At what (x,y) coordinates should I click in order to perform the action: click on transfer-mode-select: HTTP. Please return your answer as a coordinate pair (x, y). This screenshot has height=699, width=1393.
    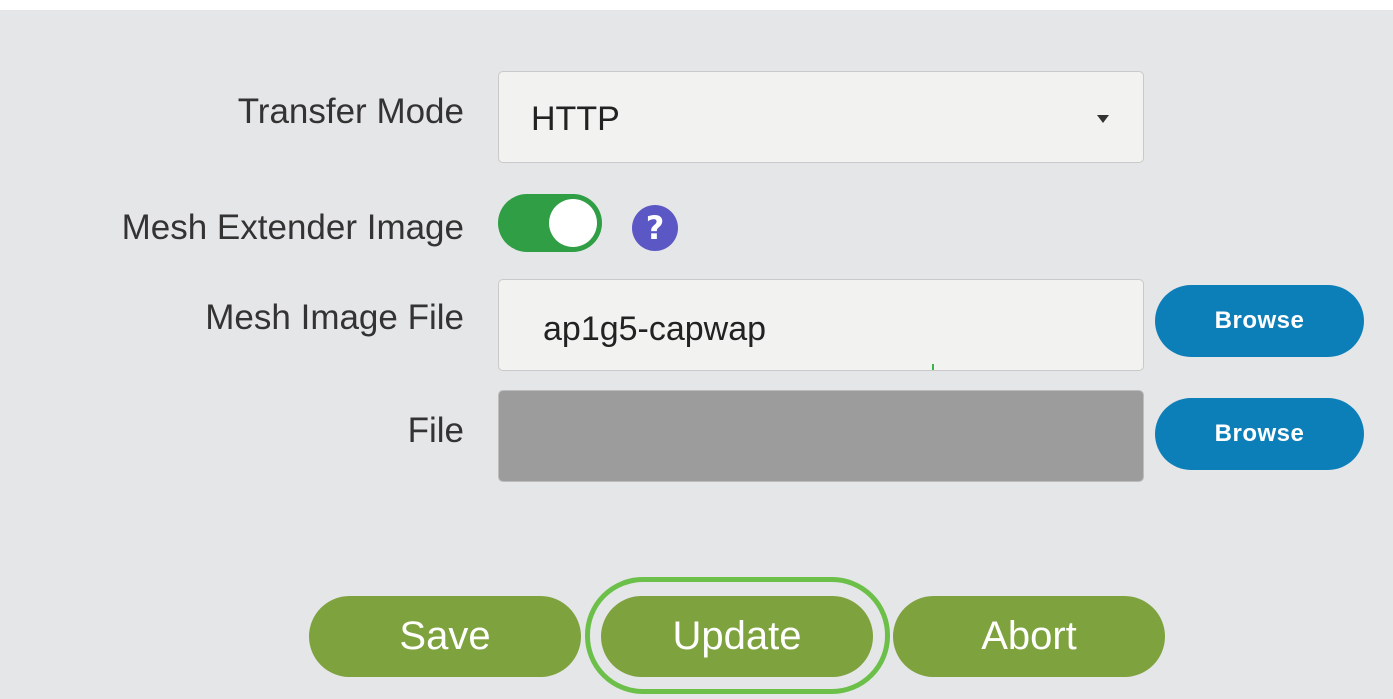
    Looking at the image, I should click on (821, 117).